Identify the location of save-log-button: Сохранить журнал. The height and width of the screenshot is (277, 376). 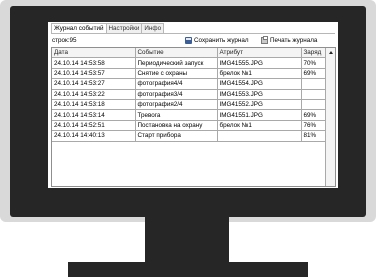
(217, 40).